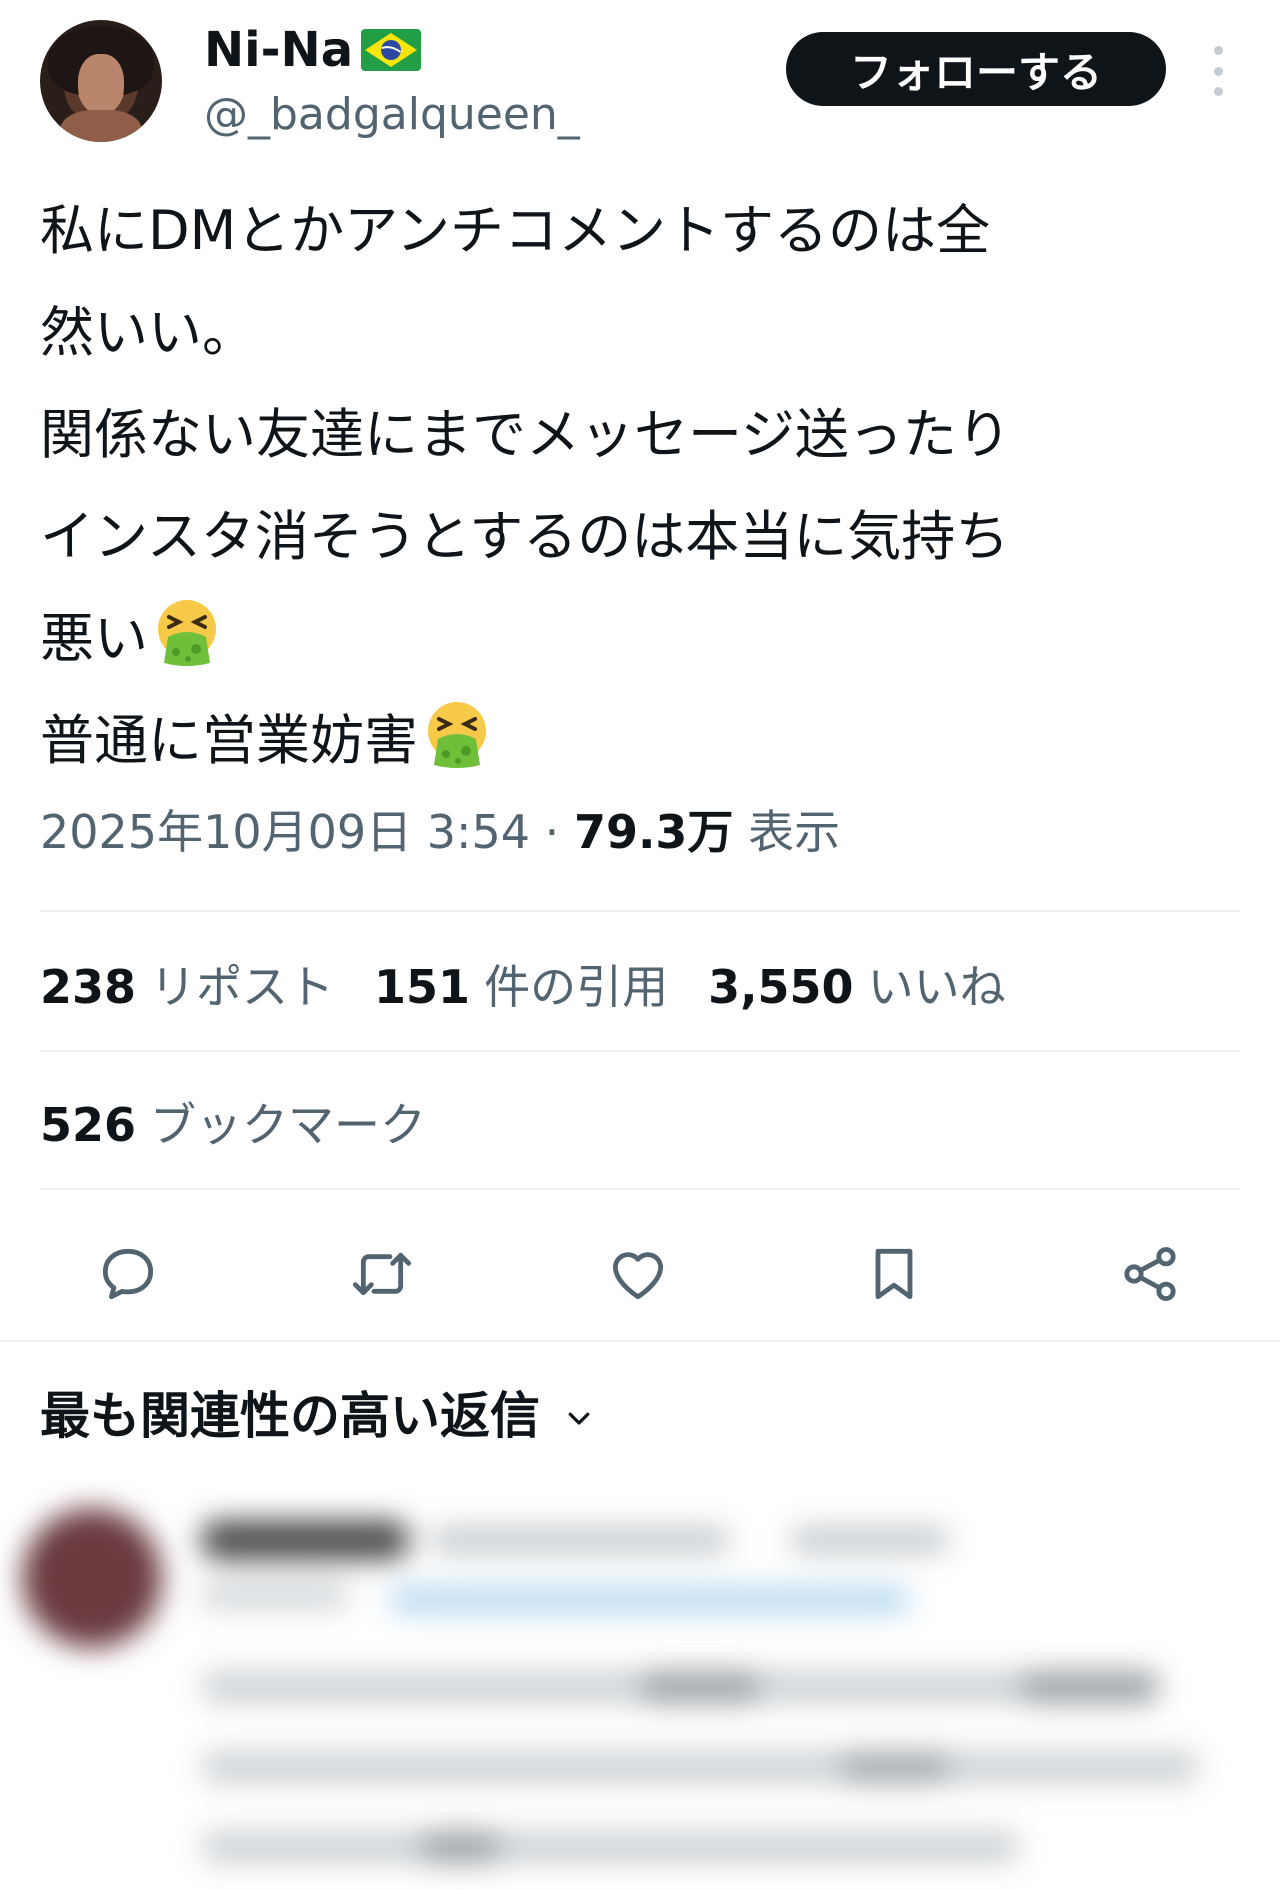  What do you see at coordinates (101, 126) in the screenshot?
I see `avatar-body` at bounding box center [101, 126].